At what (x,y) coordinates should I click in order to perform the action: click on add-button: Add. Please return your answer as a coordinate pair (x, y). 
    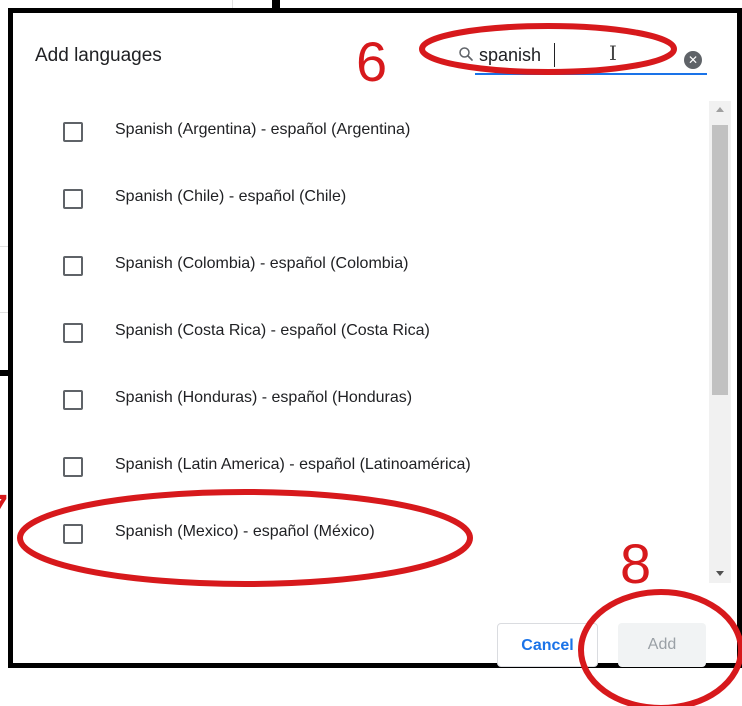
    Looking at the image, I should click on (662, 645).